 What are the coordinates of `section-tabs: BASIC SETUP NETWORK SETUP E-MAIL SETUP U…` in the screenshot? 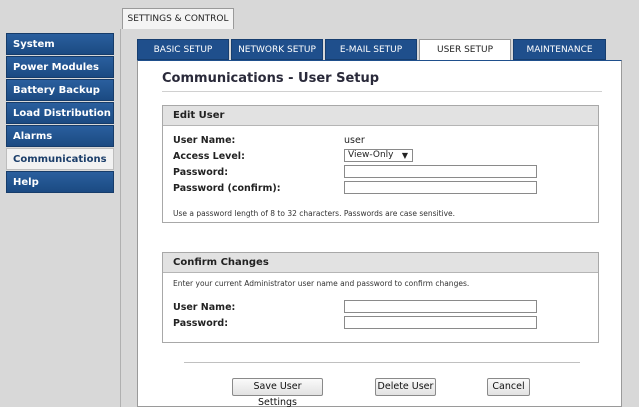 It's located at (372, 49).